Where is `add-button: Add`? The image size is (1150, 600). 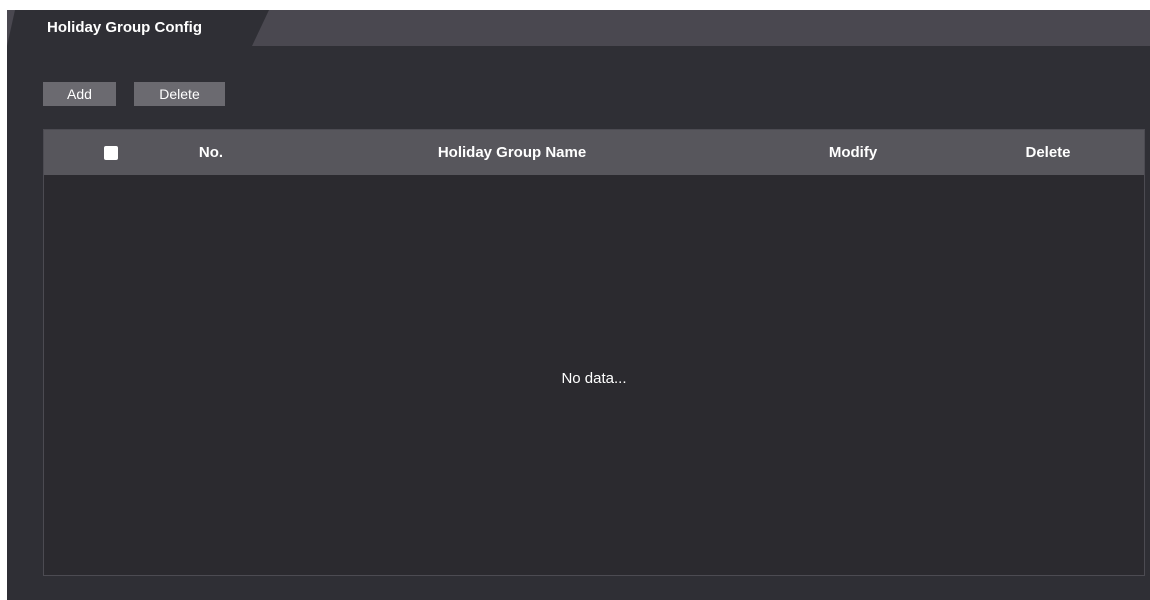
add-button: Add is located at coordinates (79, 94).